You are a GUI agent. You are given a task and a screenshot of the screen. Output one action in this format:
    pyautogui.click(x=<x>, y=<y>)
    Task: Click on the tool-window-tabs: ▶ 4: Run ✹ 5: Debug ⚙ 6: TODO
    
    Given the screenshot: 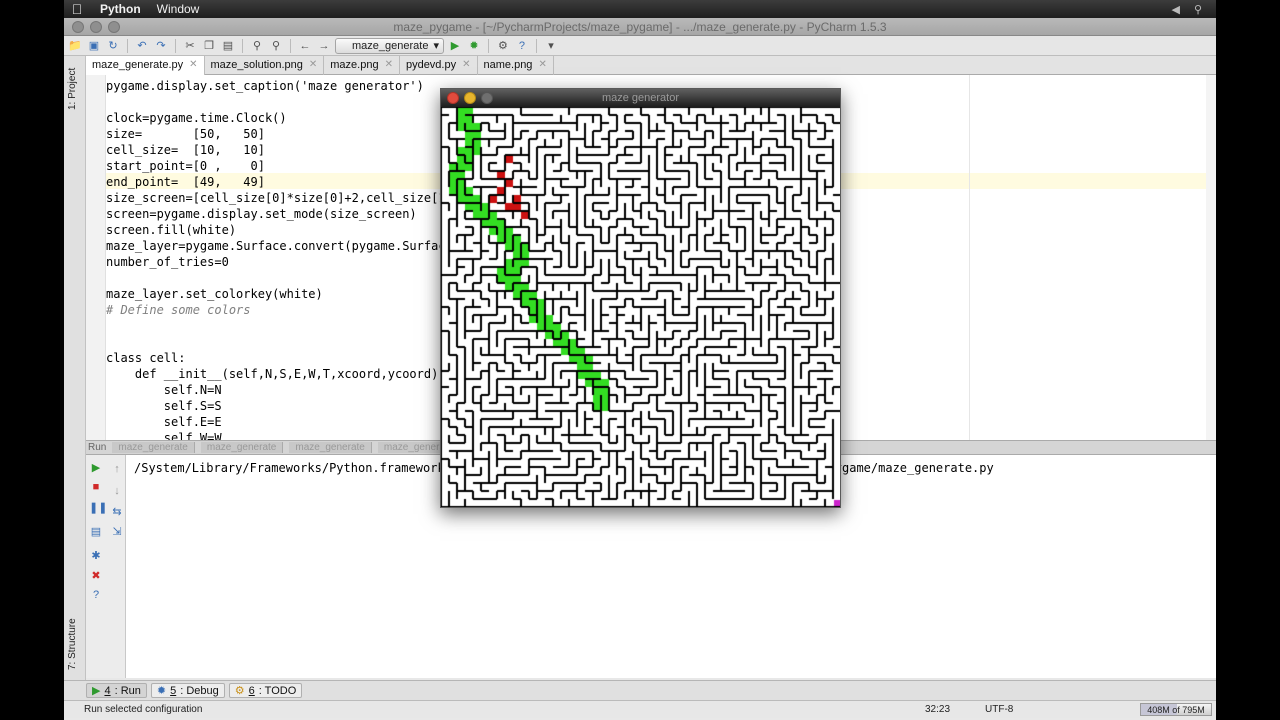 What is the action you would take?
    pyautogui.click(x=640, y=690)
    